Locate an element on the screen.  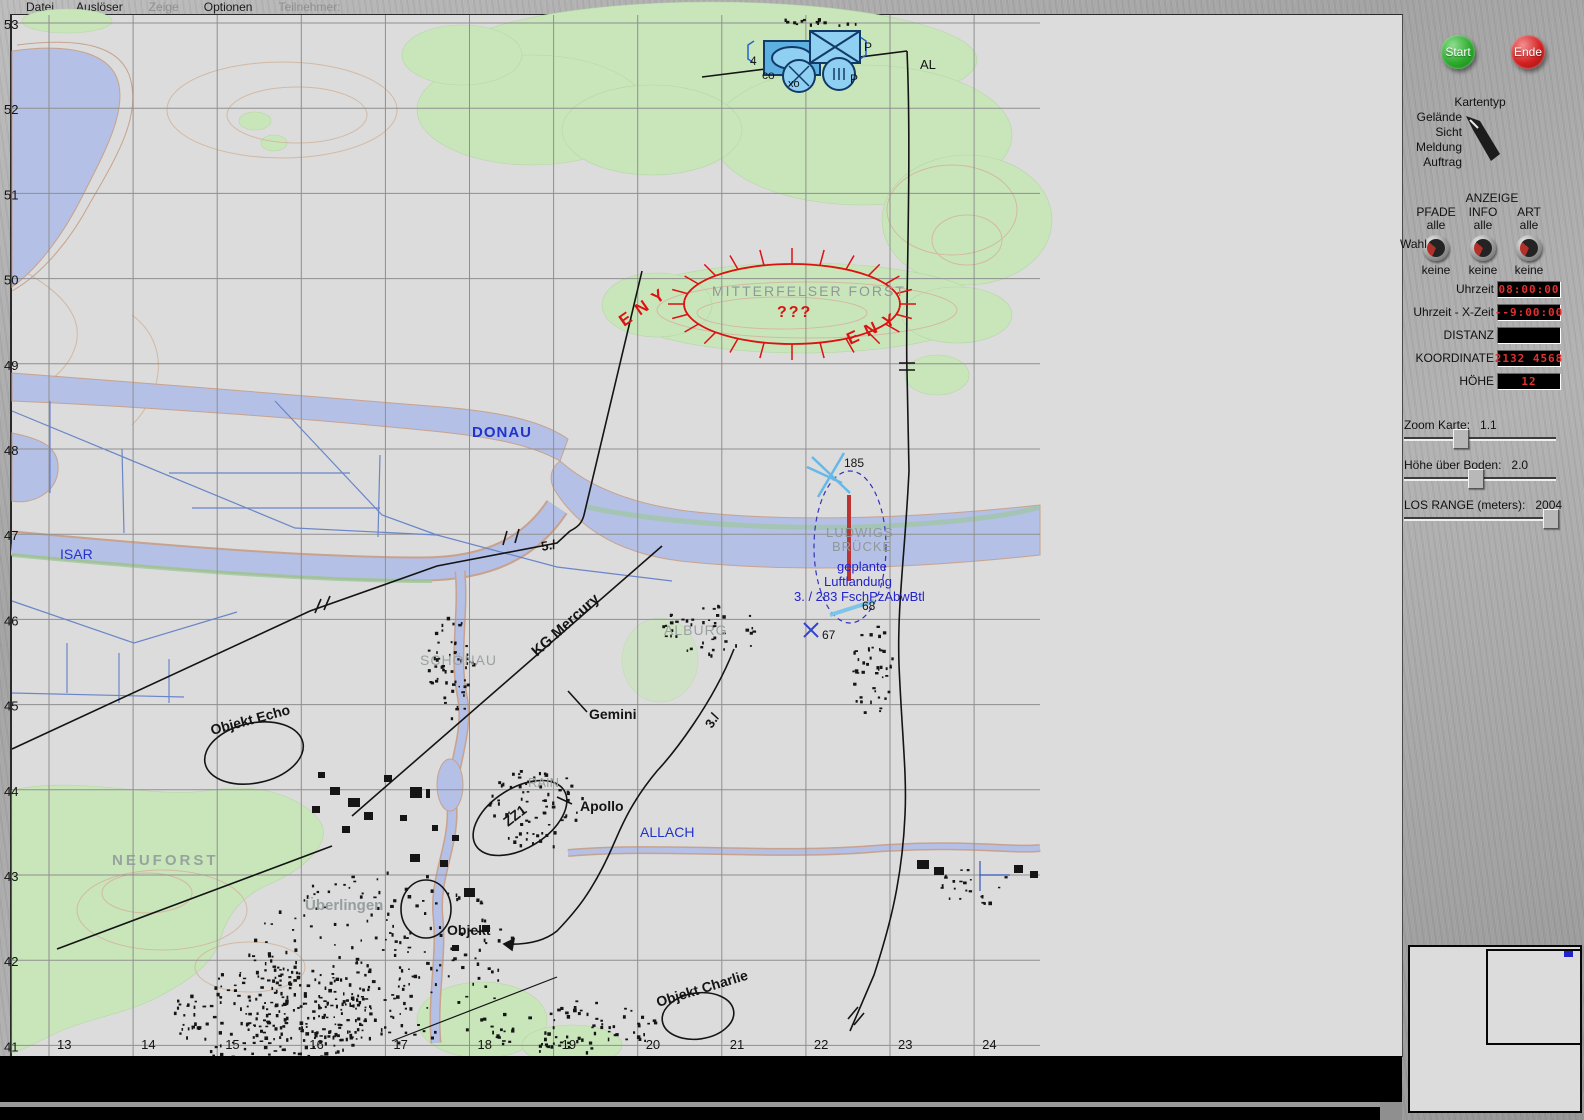
hoehe-boden-track is located at coordinates (1480, 479).